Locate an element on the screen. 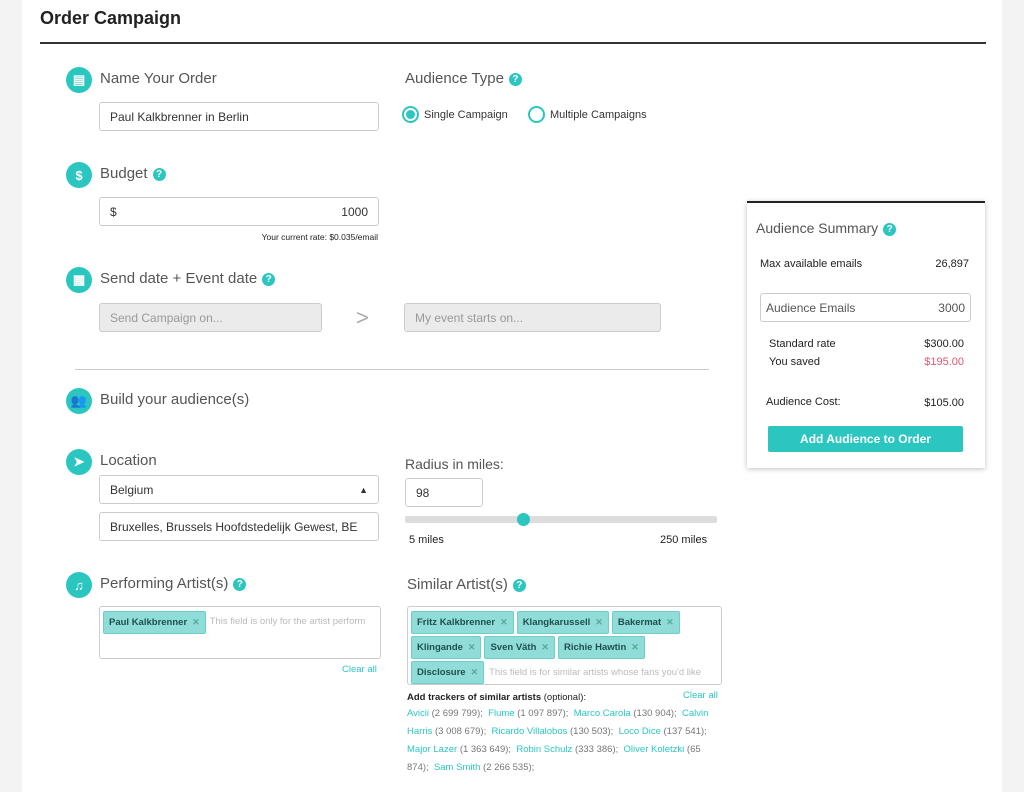 The height and width of the screenshot is (792, 1024). max-emails-label: Max available emails is located at coordinates (811, 264).